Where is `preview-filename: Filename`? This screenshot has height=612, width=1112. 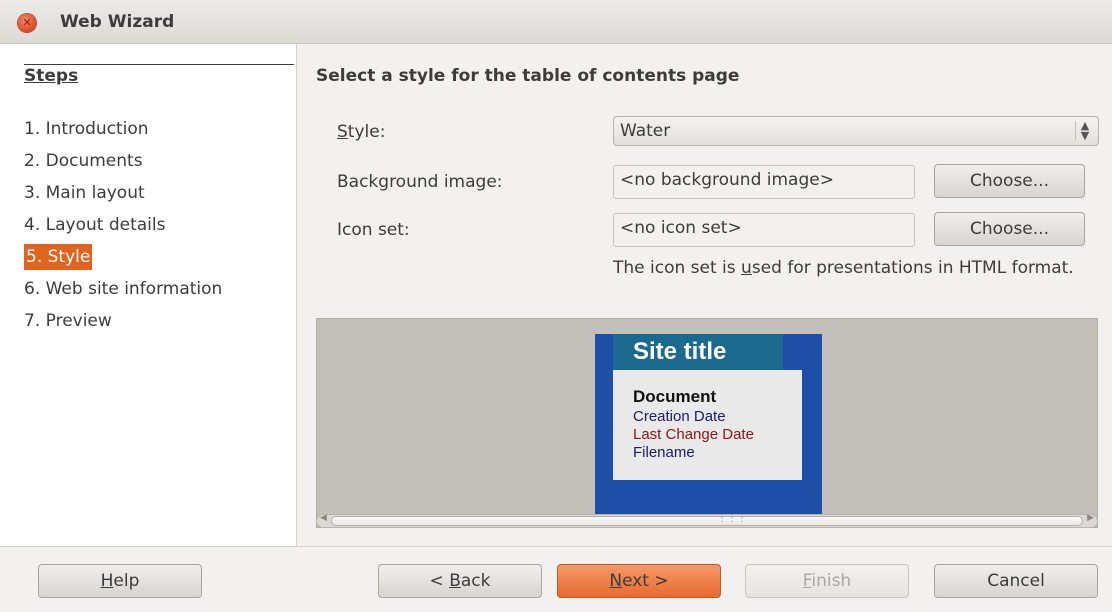 preview-filename: Filename is located at coordinates (664, 452).